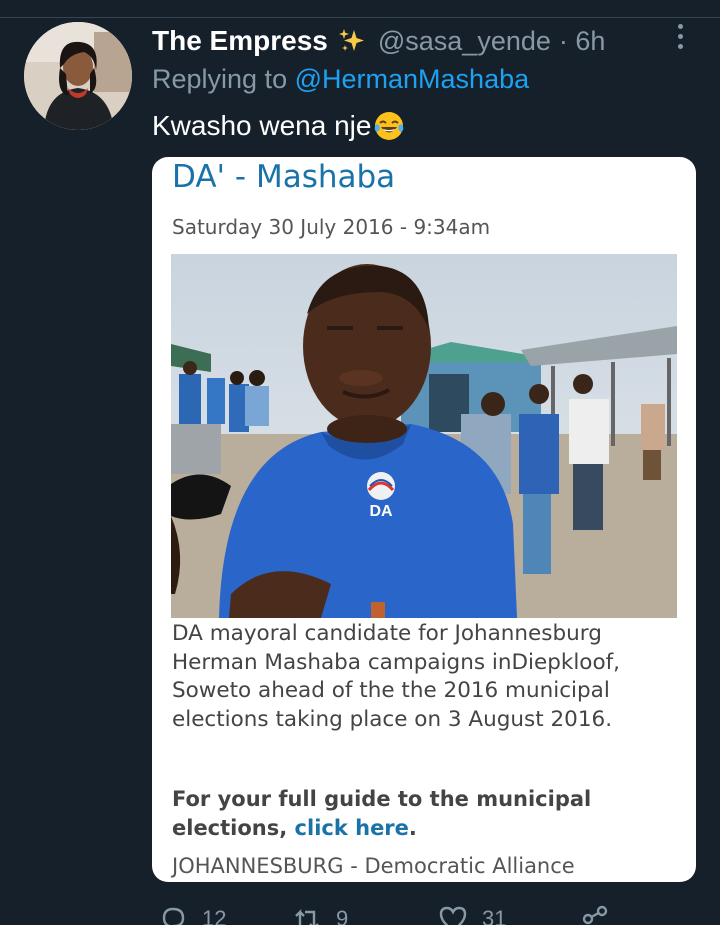  What do you see at coordinates (472, 914) in the screenshot?
I see `like-button: 31` at bounding box center [472, 914].